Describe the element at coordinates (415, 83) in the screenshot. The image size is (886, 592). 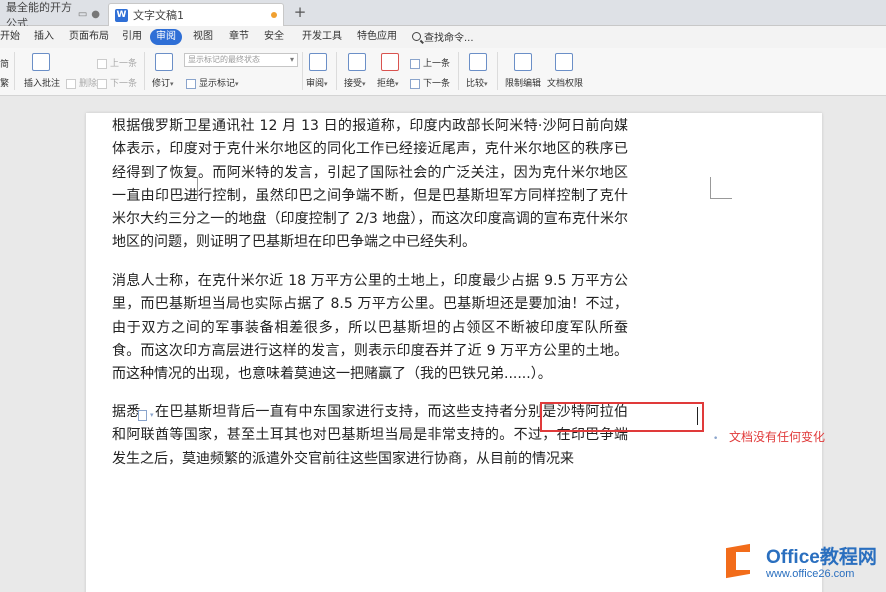
I see `next-change-icon` at that location.